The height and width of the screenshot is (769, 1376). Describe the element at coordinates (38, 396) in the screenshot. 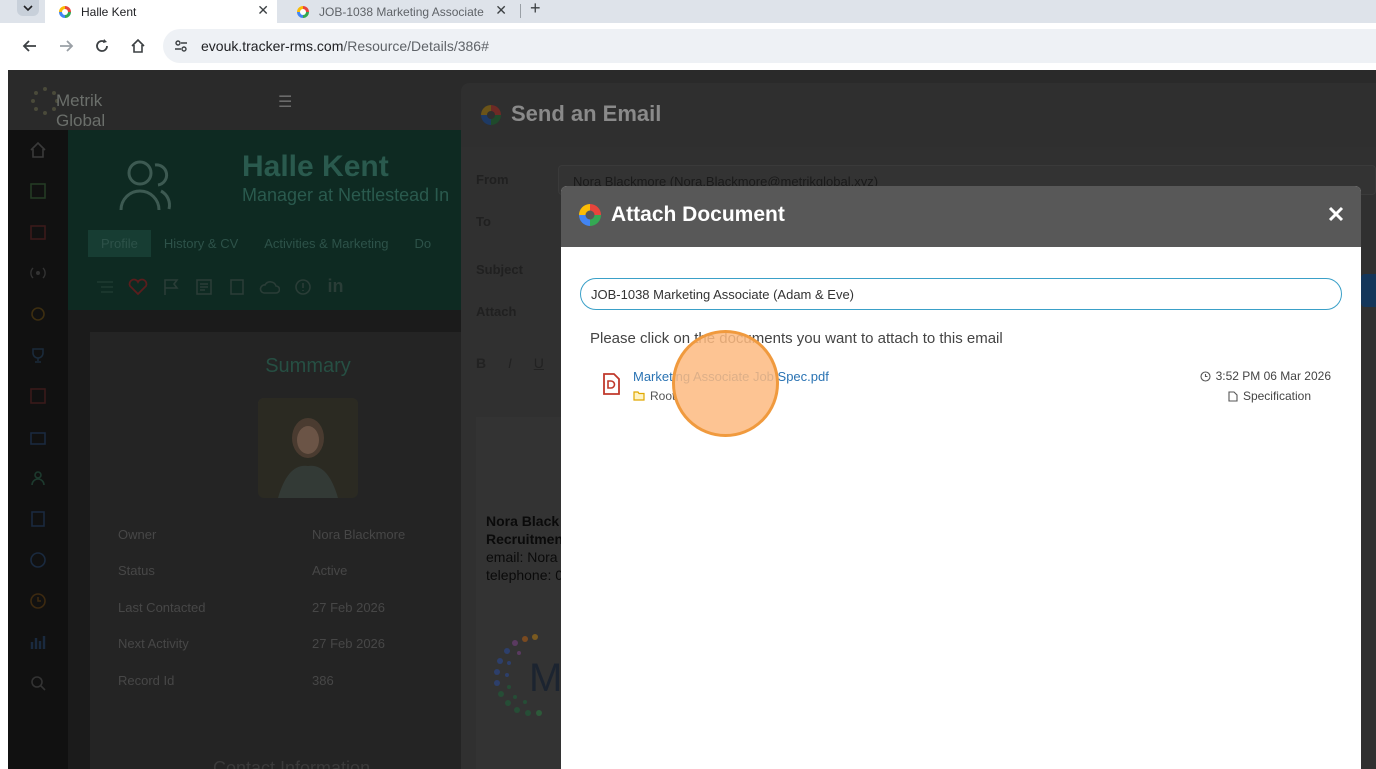

I see `task-icon` at that location.